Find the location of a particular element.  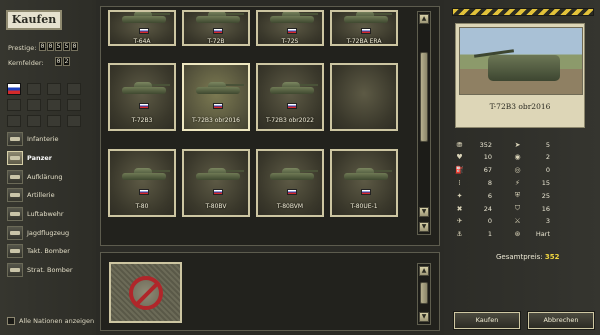

counter-digit: 5 is located at coordinates (66, 46).